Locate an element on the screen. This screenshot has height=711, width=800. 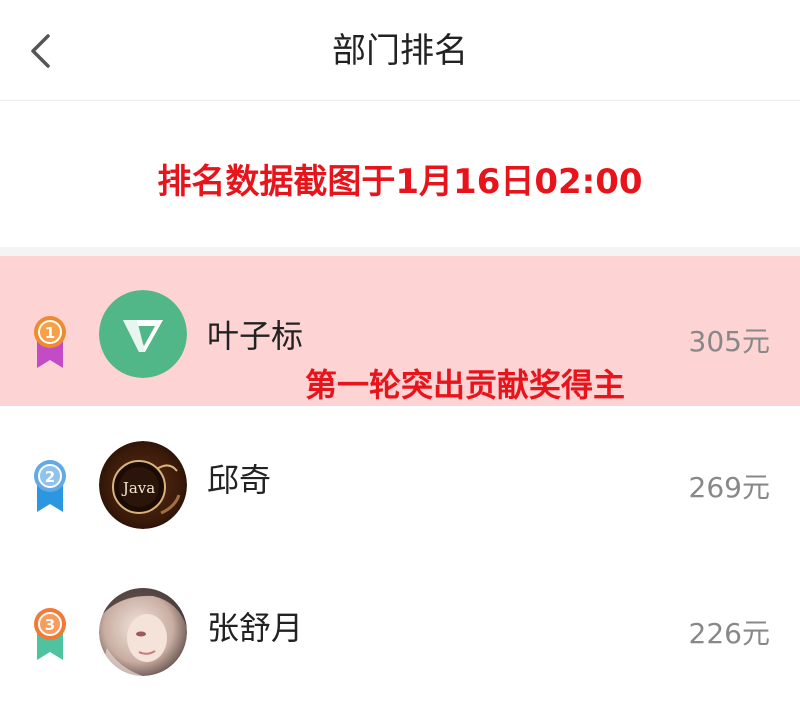
member-amount: 226元 is located at coordinates (729, 633).